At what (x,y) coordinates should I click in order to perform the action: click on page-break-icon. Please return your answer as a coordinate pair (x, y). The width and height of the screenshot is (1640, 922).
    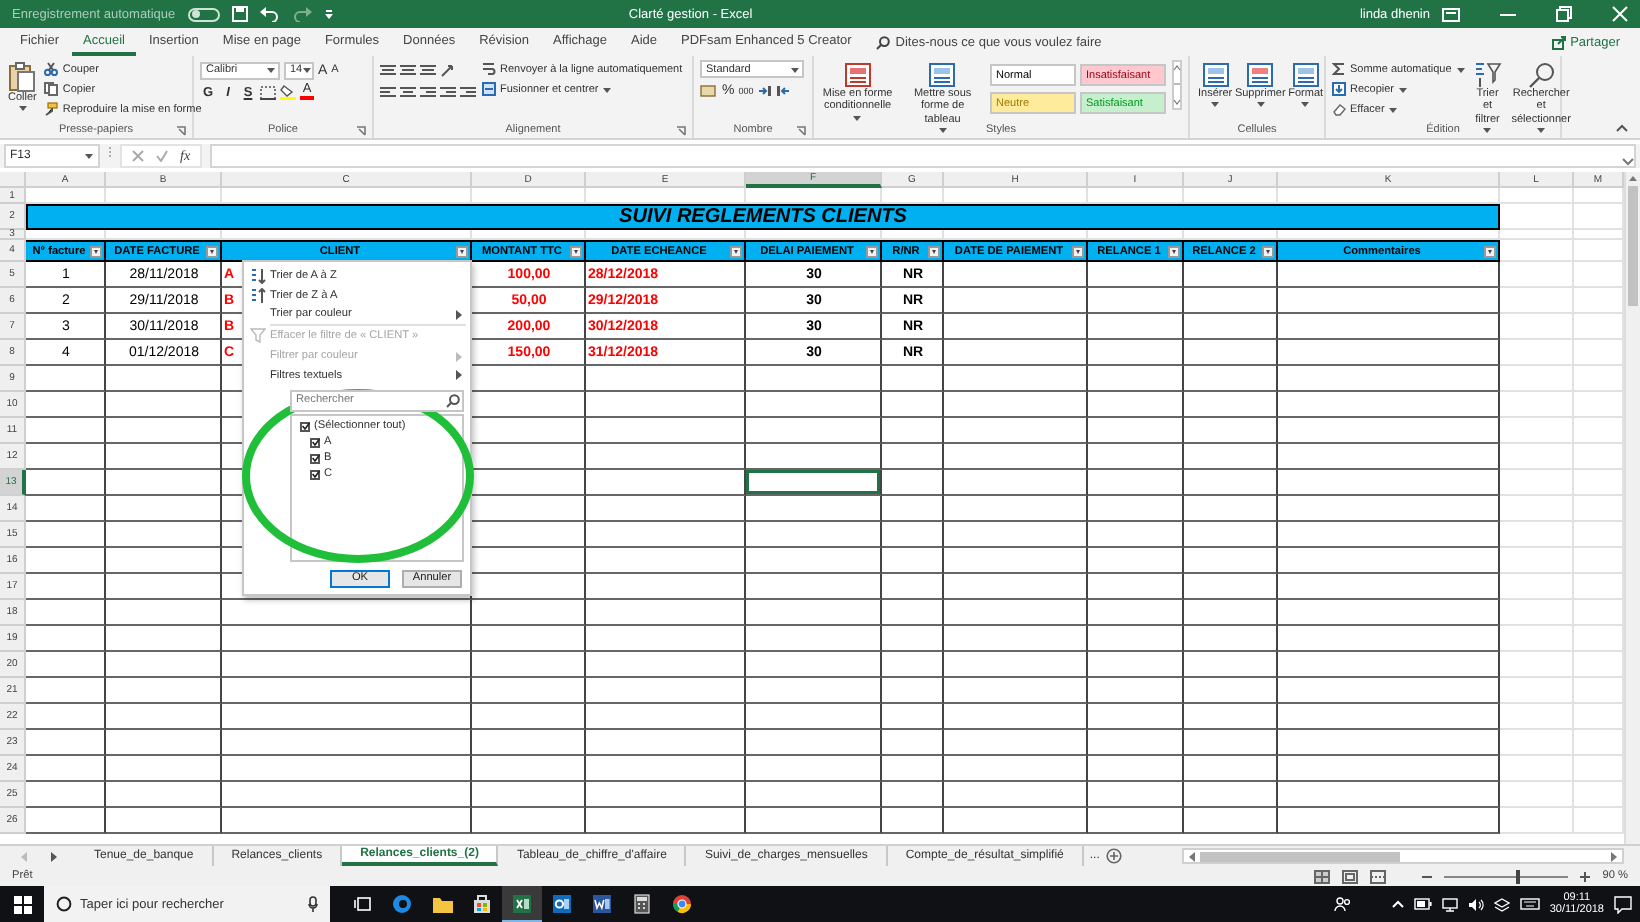
    Looking at the image, I should click on (1378, 876).